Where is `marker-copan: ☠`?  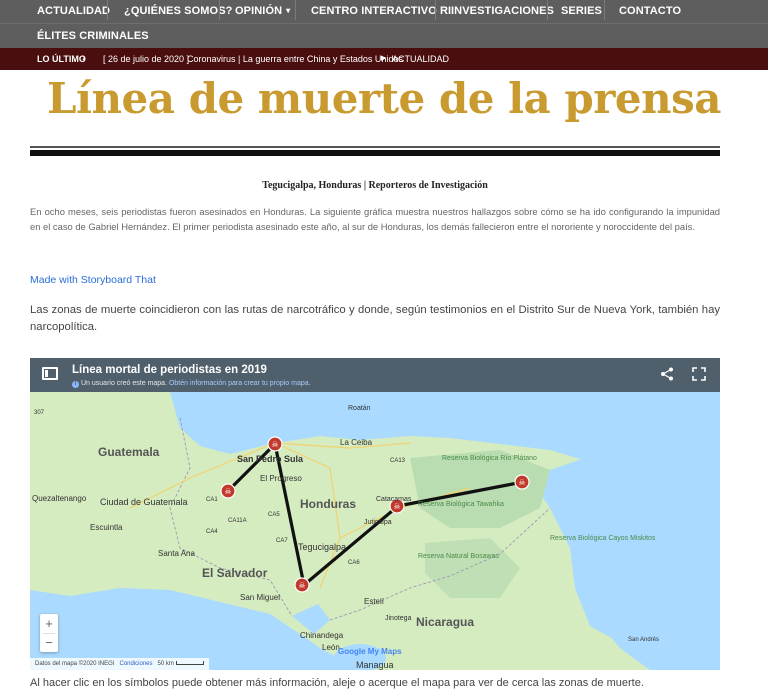 marker-copan: ☠ is located at coordinates (228, 491).